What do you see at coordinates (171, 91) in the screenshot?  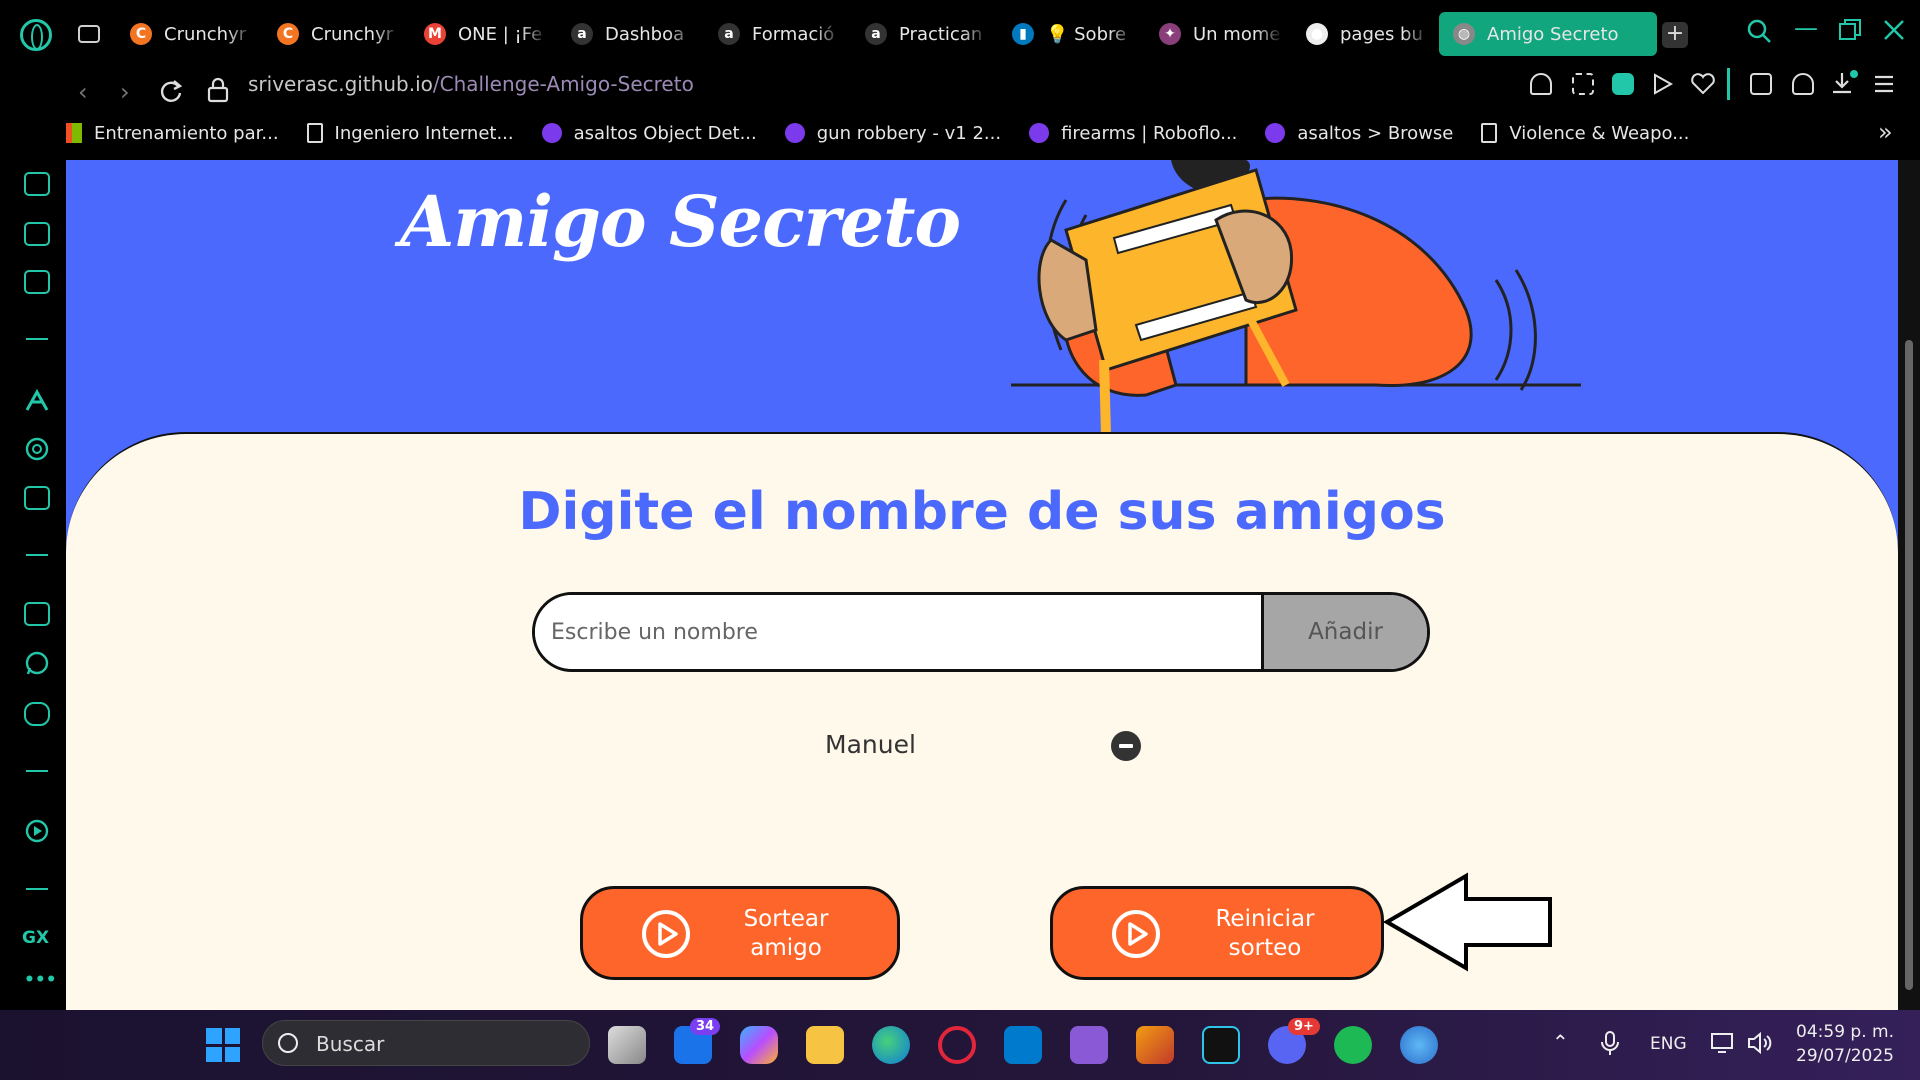 I see `reload-icon` at bounding box center [171, 91].